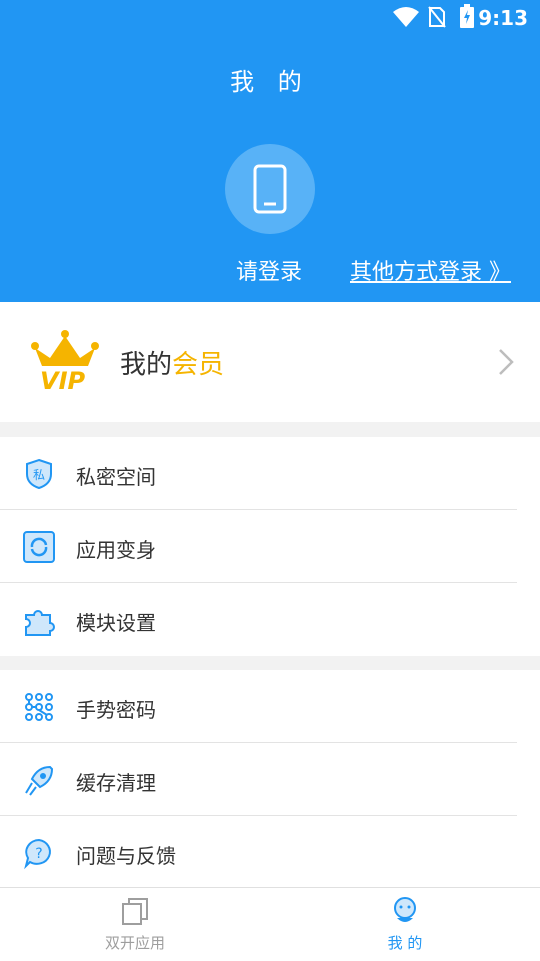 Image resolution: width=540 pixels, height=961 pixels. I want to click on puzzle-icon, so click(40, 623).